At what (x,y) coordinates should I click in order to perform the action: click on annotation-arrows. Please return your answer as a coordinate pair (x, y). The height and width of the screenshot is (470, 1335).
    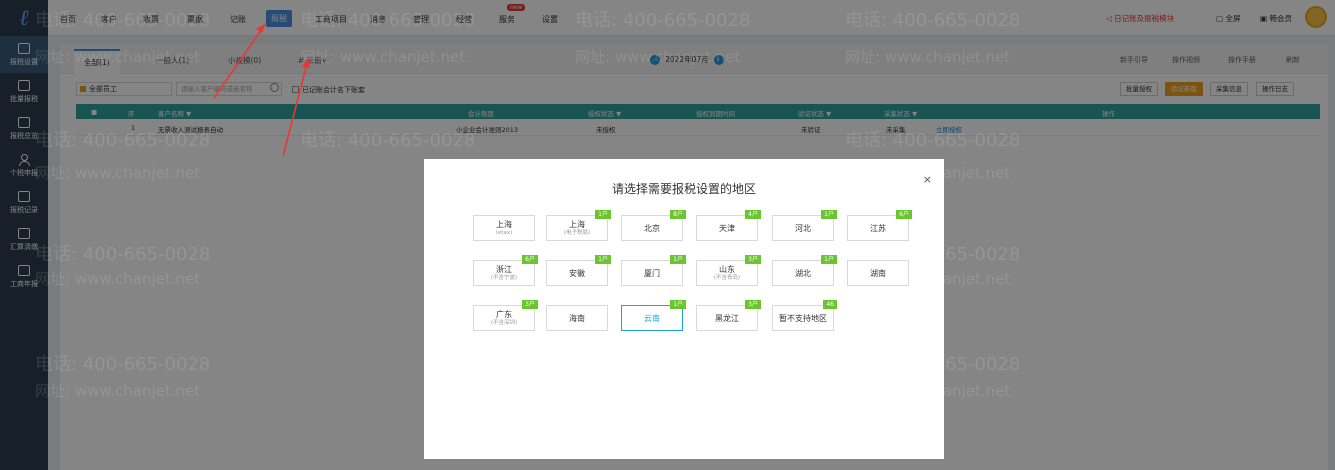
    Looking at the image, I should click on (261, 90).